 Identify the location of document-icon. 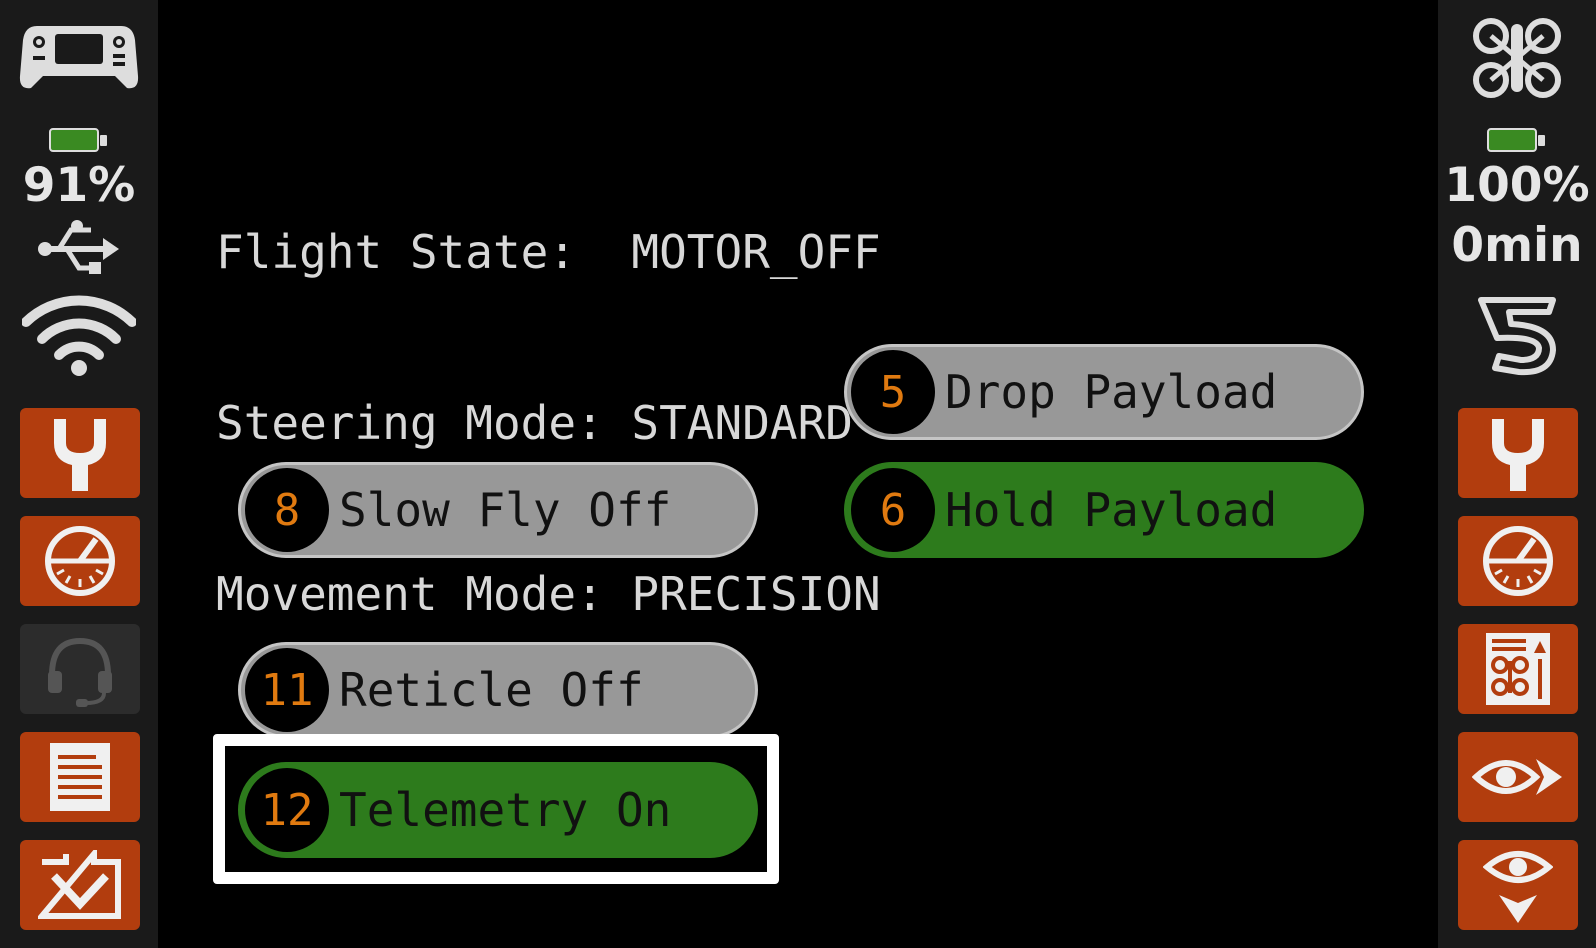
(80, 777).